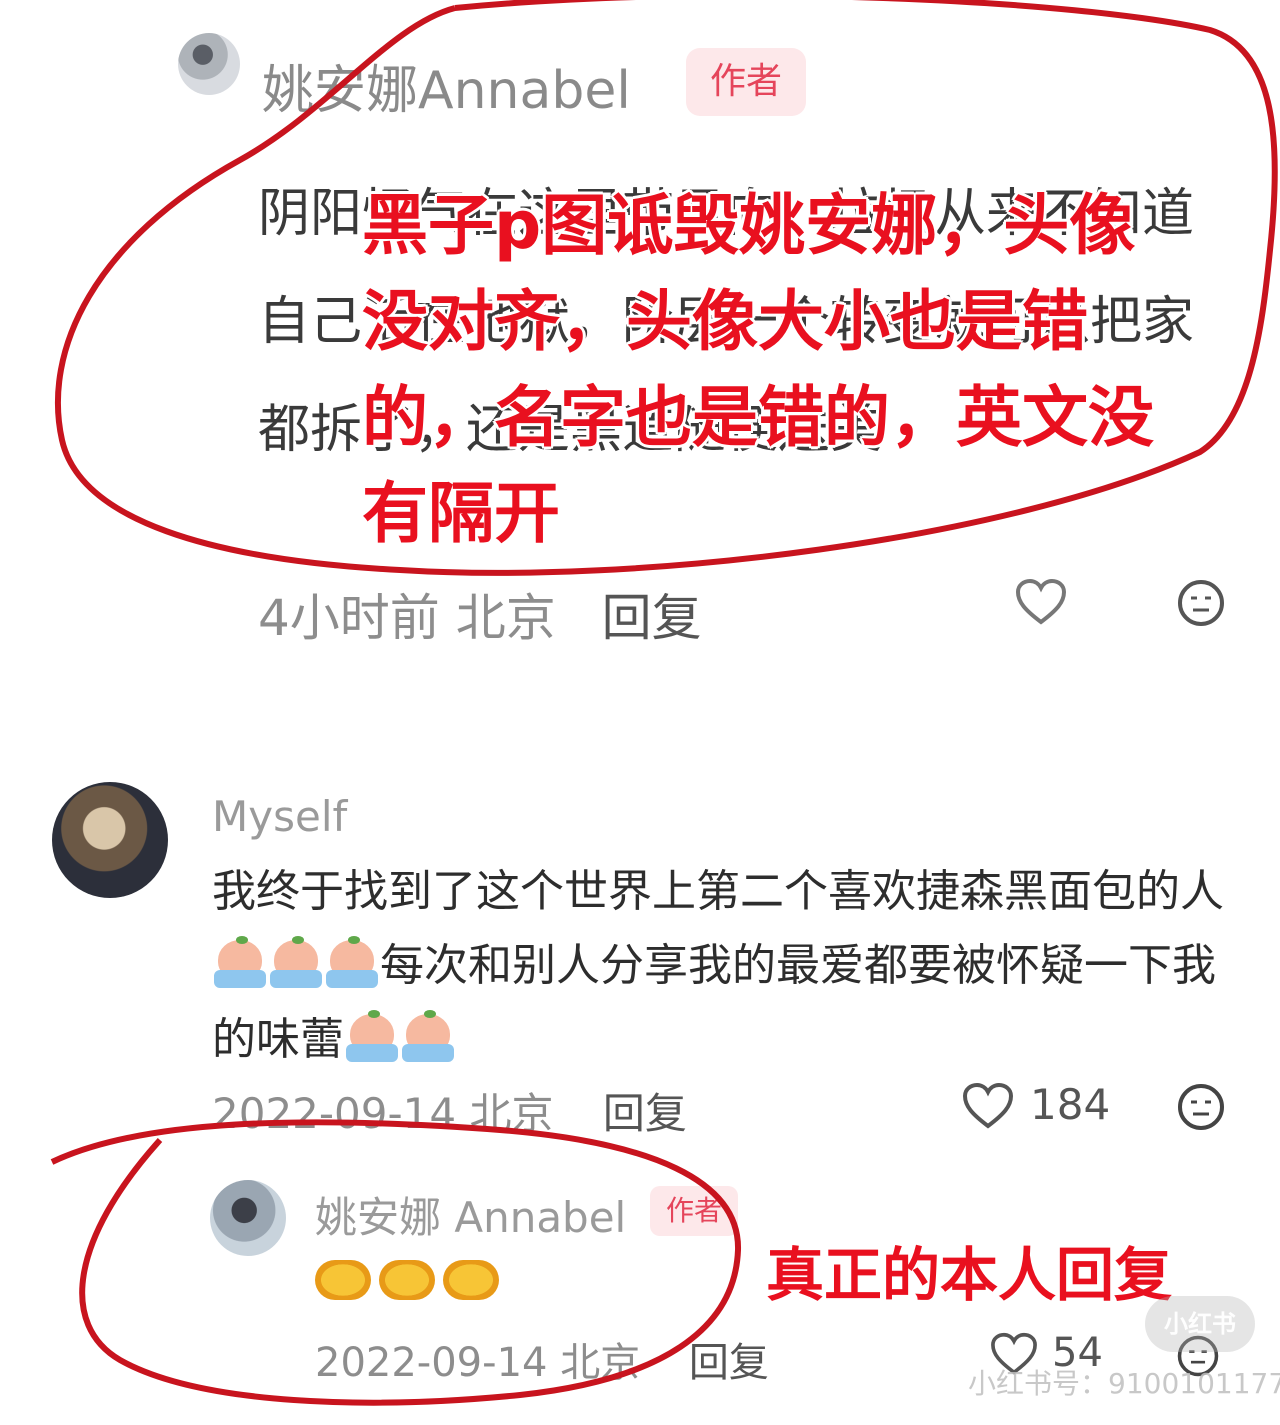 The height and width of the screenshot is (1425, 1280). I want to click on username: 姚安娜 Annabel, so click(470, 1214).